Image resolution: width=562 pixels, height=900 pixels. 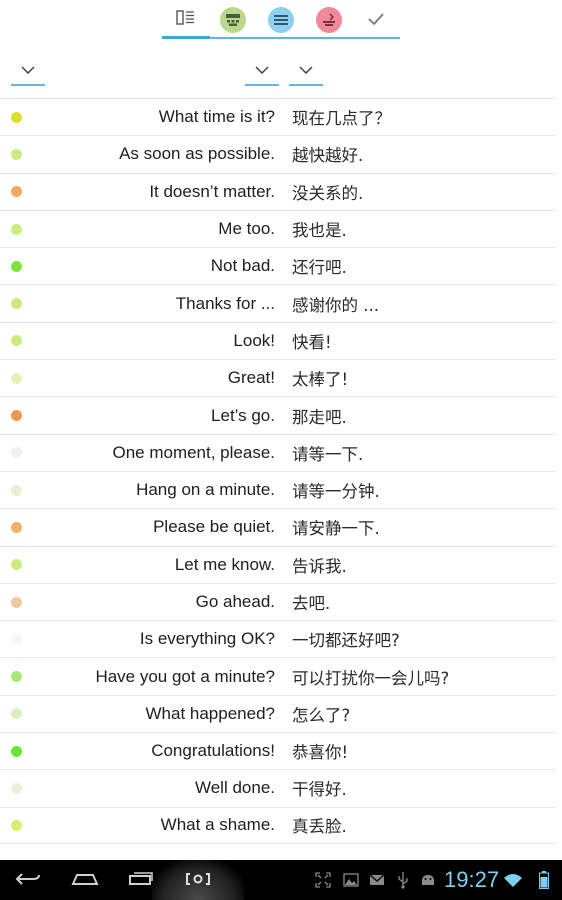 I want to click on tab-speak, so click(x=329, y=20).